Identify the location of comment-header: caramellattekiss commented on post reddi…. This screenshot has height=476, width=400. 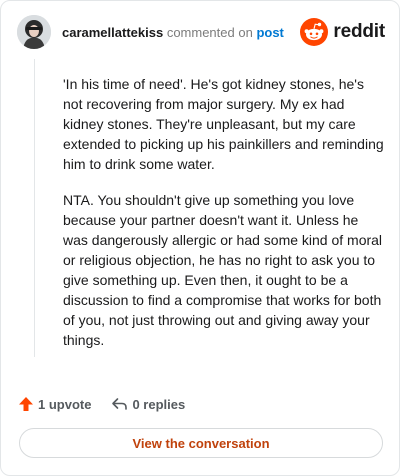
(201, 32).